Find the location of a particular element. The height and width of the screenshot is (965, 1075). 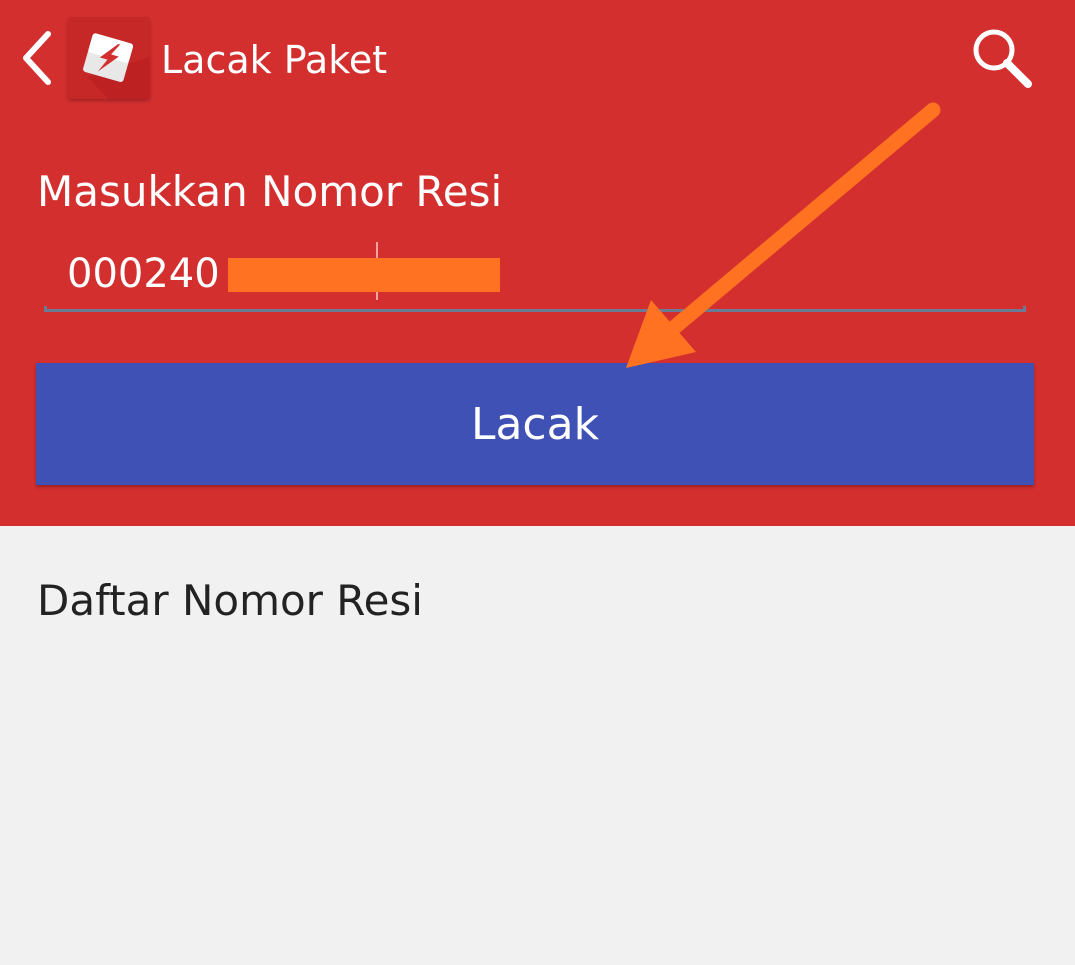

redaction-mark is located at coordinates (364, 275).